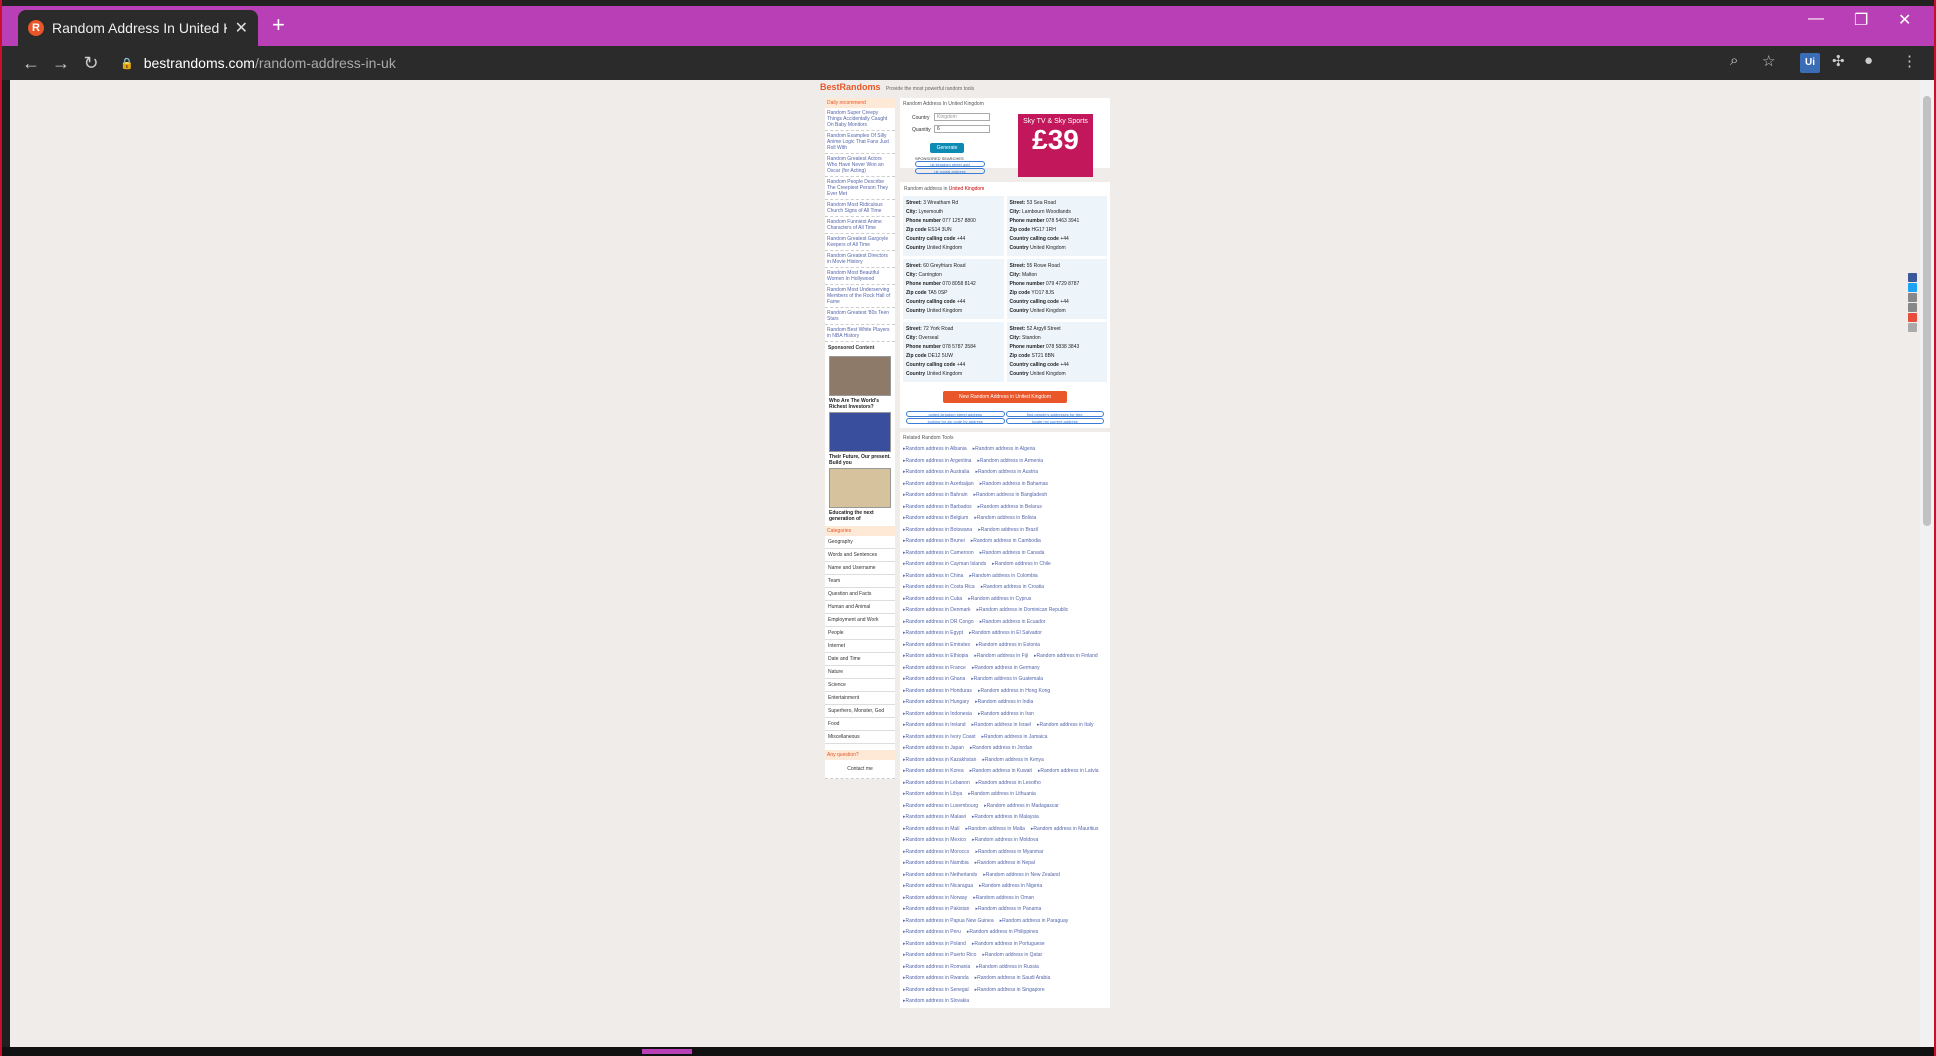  What do you see at coordinates (935, 519) in the screenshot?
I see `related-link: ▸Random address in Belgium` at bounding box center [935, 519].